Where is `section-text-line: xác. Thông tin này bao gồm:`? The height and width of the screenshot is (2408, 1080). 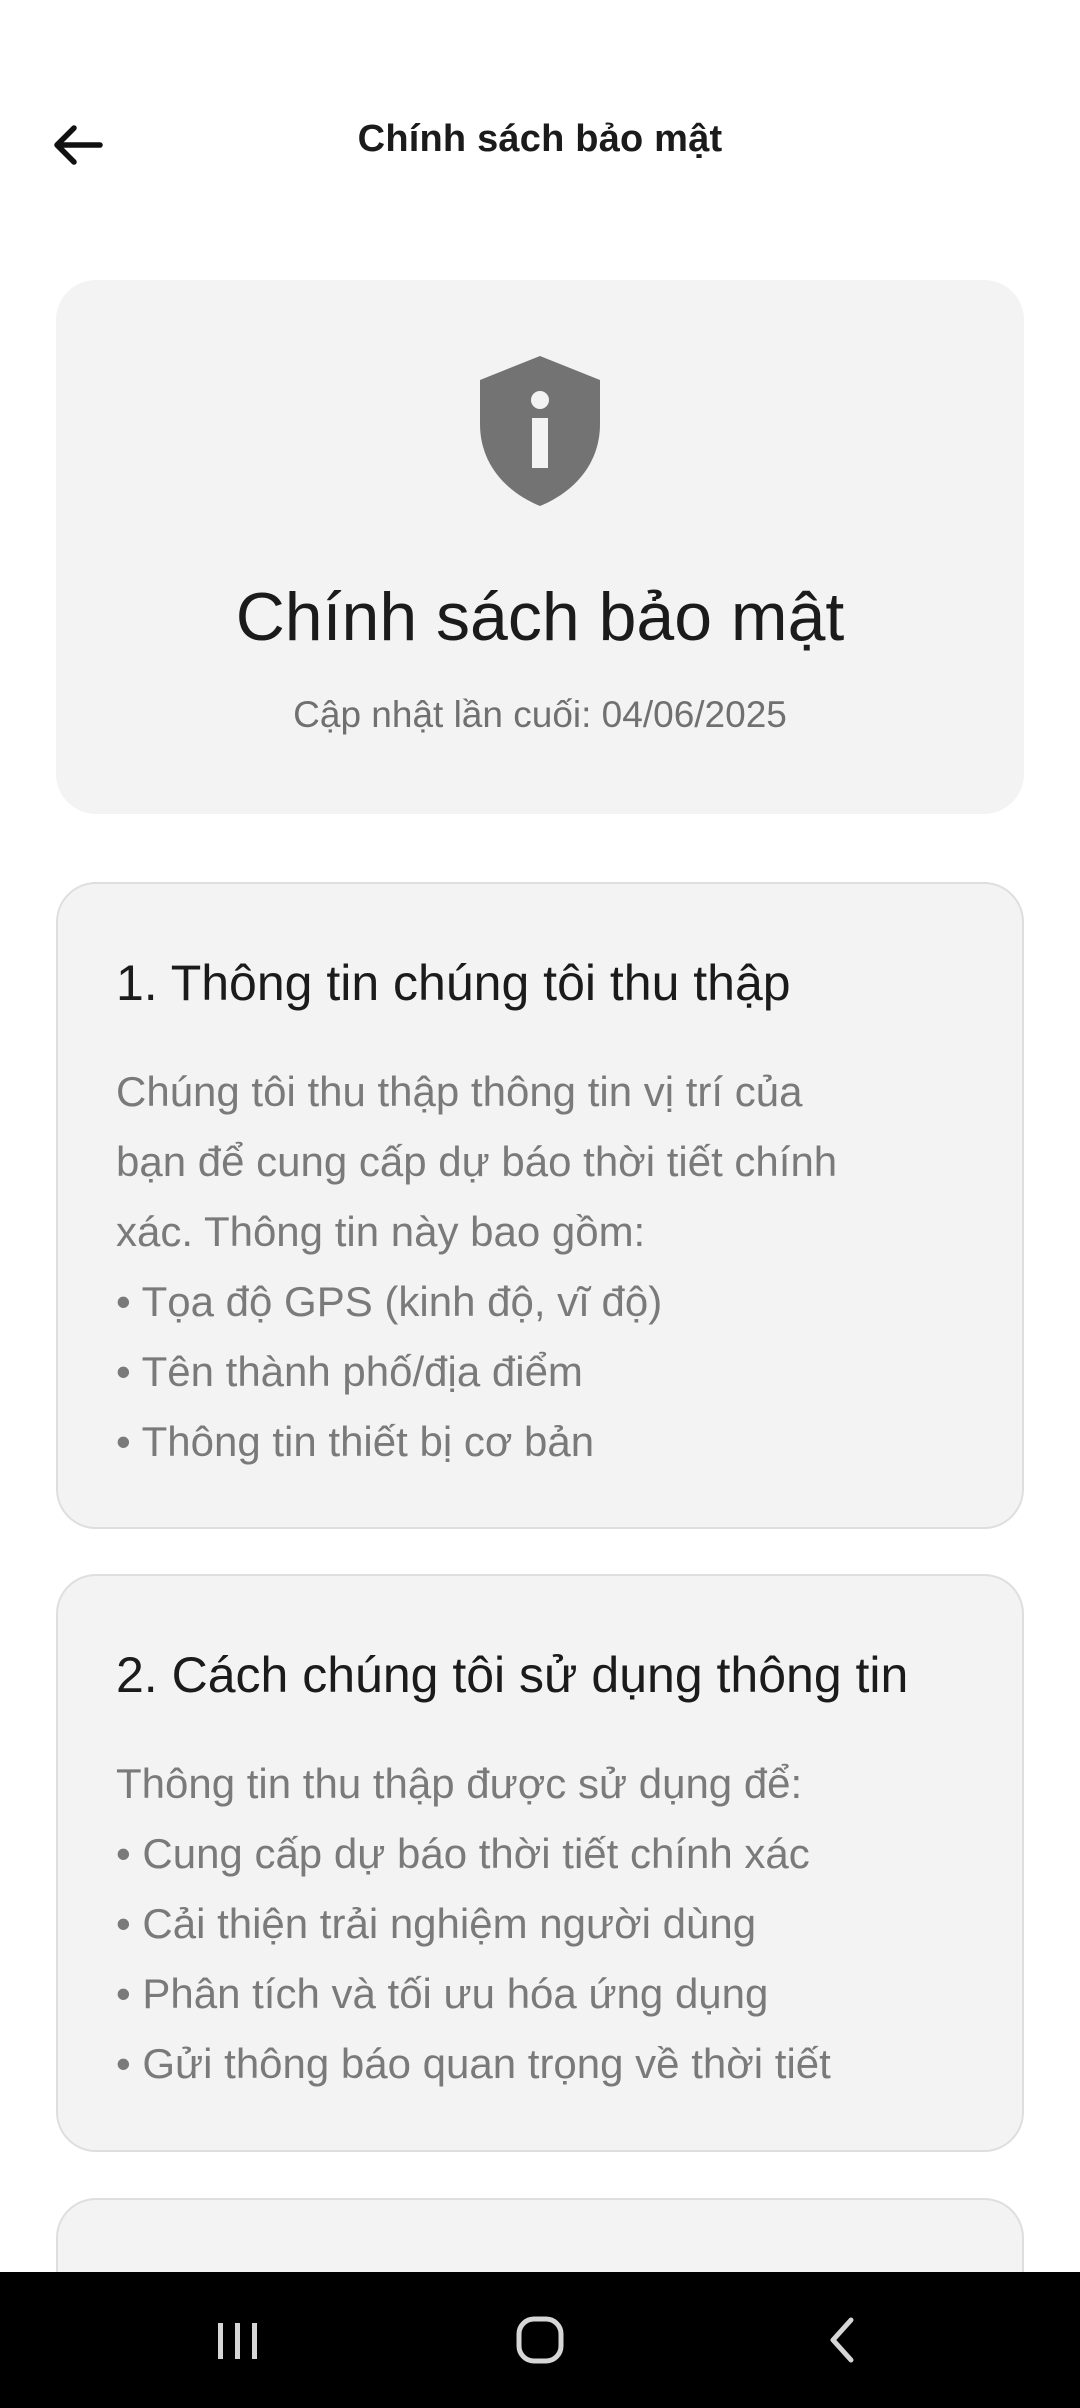 section-text-line: xác. Thông tin này bao gồm: is located at coordinates (381, 1231).